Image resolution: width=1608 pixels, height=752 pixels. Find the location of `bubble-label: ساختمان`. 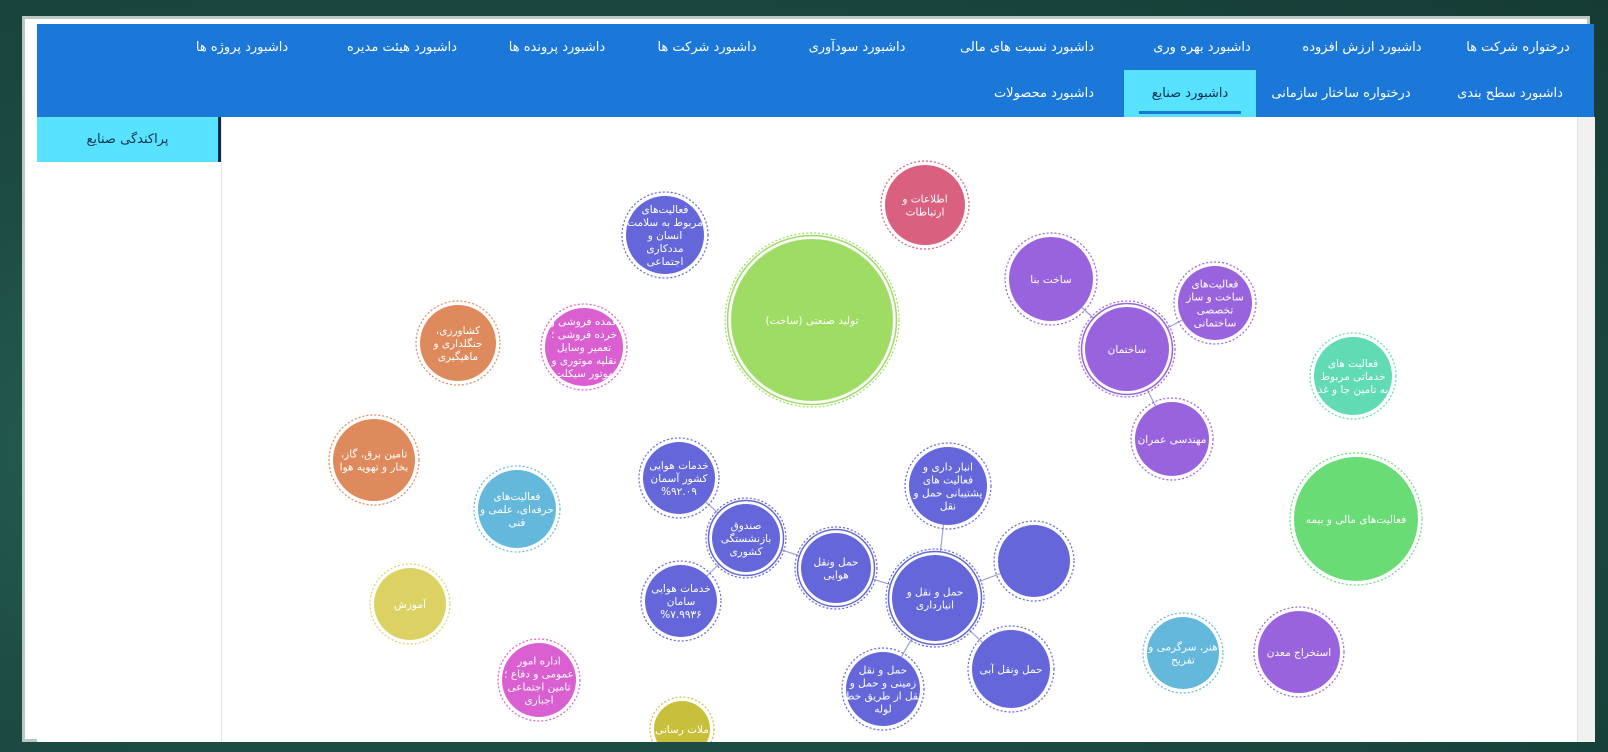

bubble-label: ساختمان is located at coordinates (1127, 350).